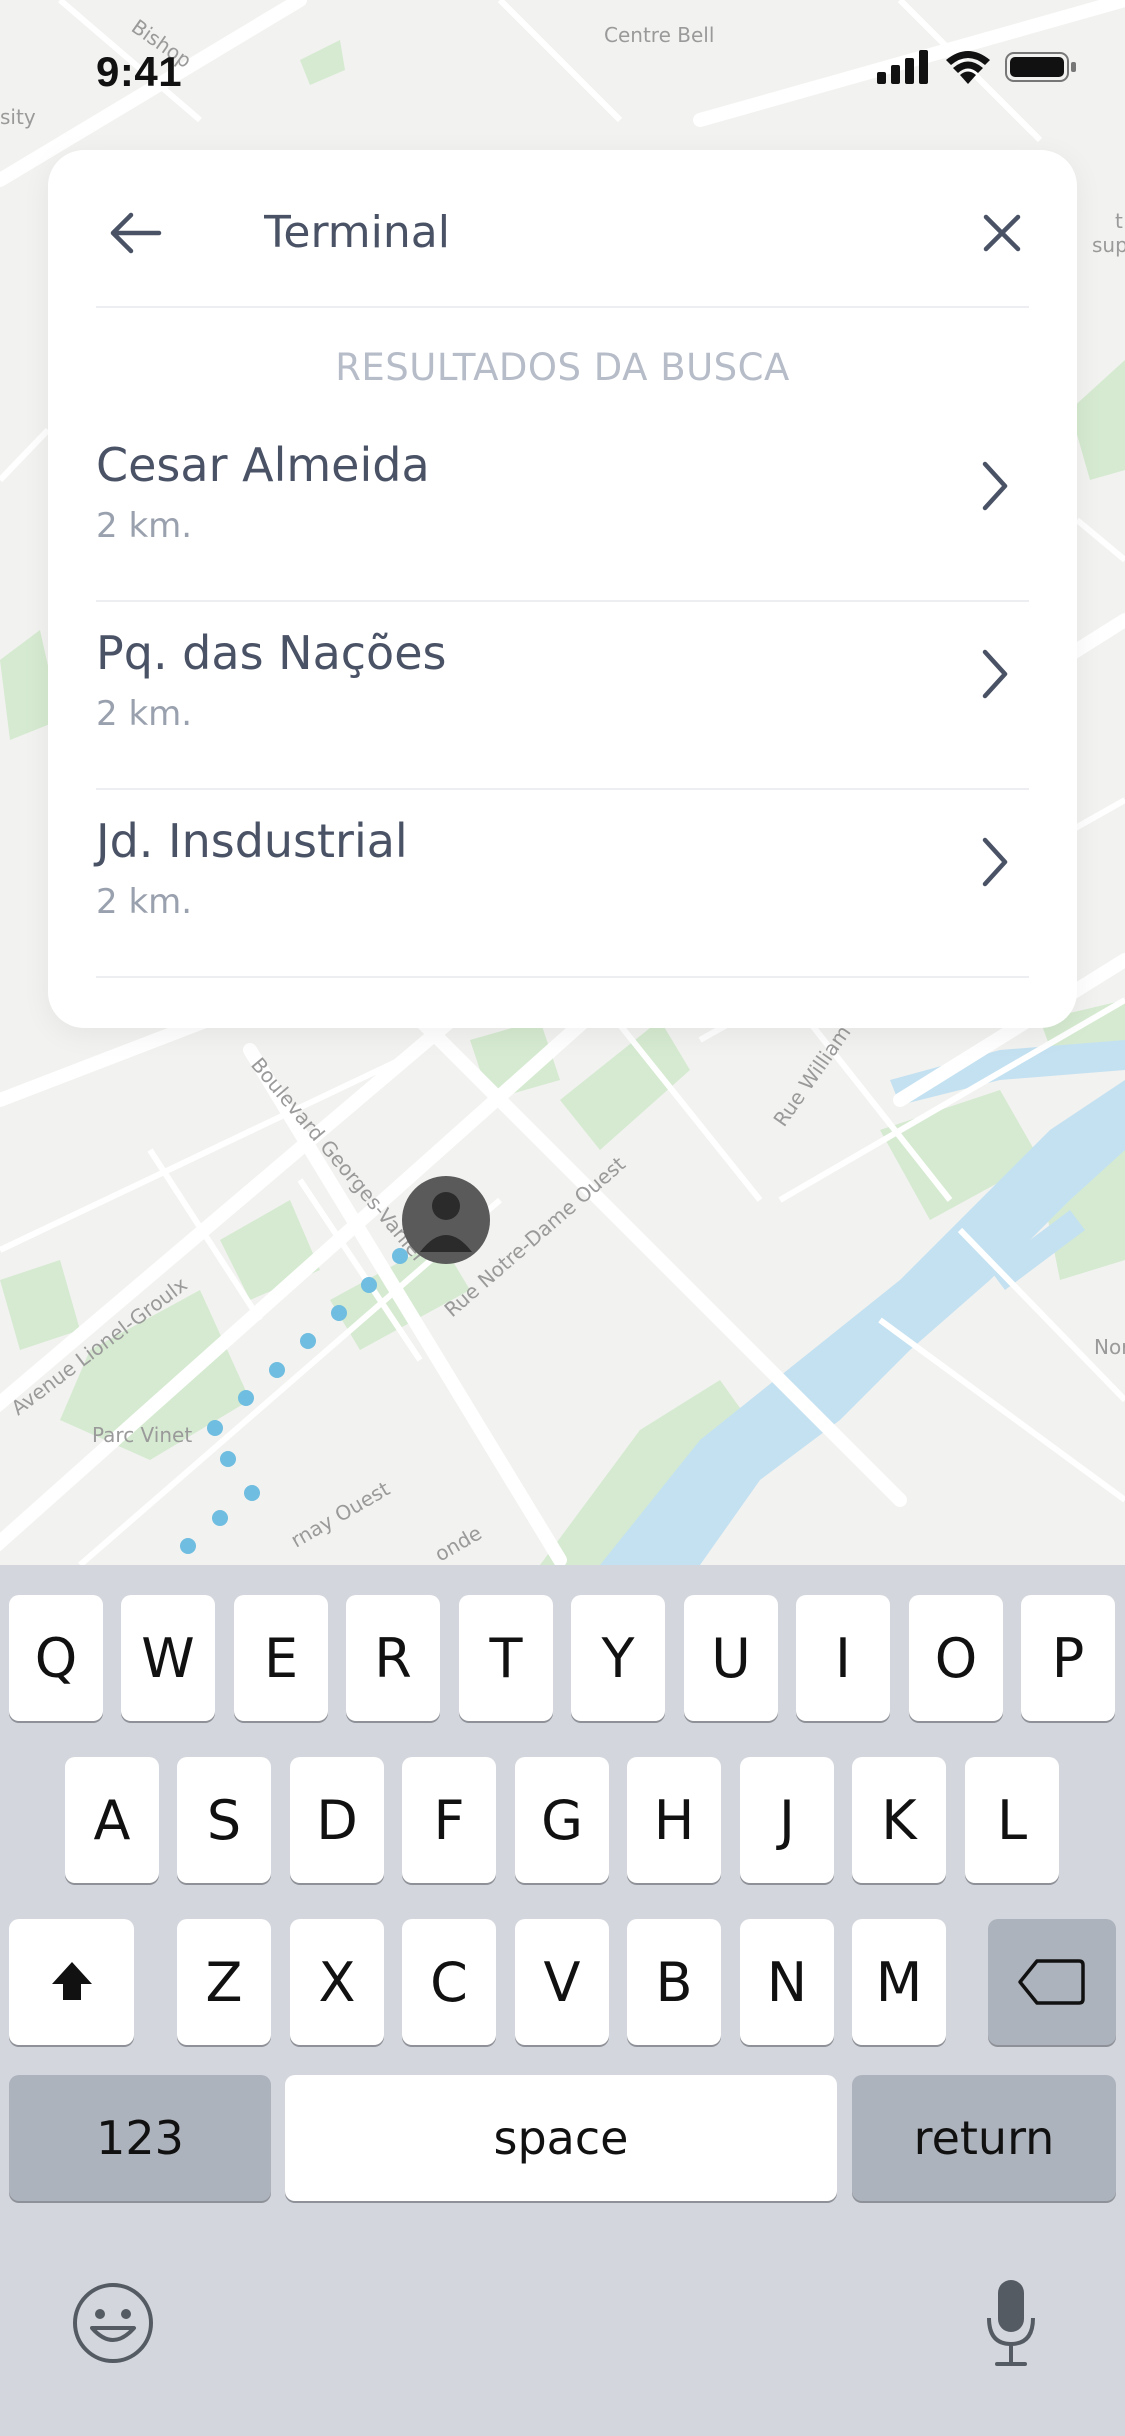 The height and width of the screenshot is (2436, 1125). What do you see at coordinates (112, 1820) in the screenshot?
I see `key-a: A` at bounding box center [112, 1820].